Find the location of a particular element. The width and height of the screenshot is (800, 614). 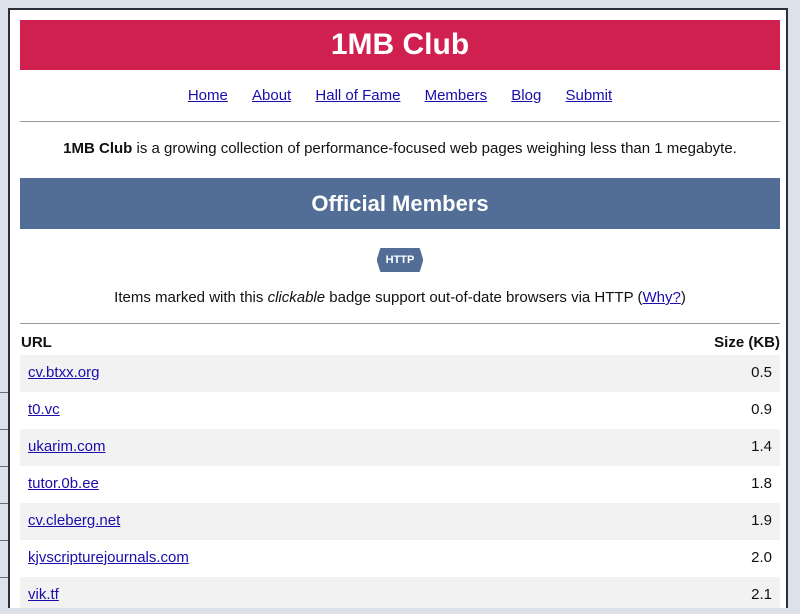

table-row: cv.btxx.org 0.5 is located at coordinates (400, 373).